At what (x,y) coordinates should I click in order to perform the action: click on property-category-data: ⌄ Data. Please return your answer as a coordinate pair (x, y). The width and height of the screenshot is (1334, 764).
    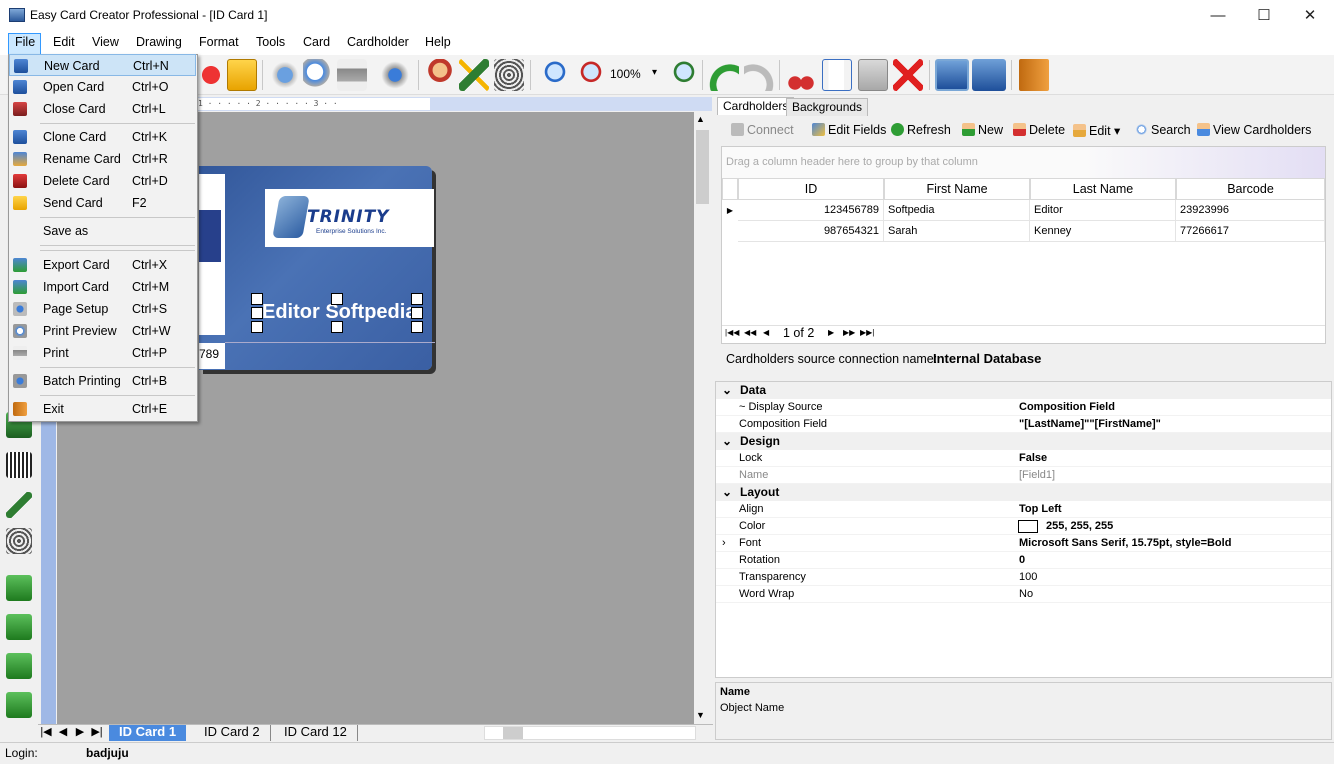
    Looking at the image, I should click on (1023, 390).